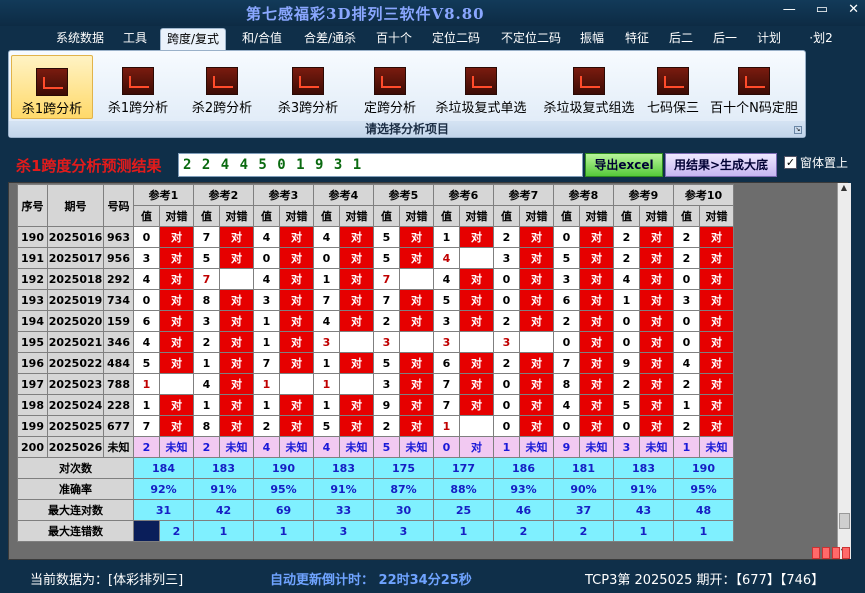 This screenshot has width=865, height=593. I want to click on scroll-up-icon: ▲, so click(844, 189).